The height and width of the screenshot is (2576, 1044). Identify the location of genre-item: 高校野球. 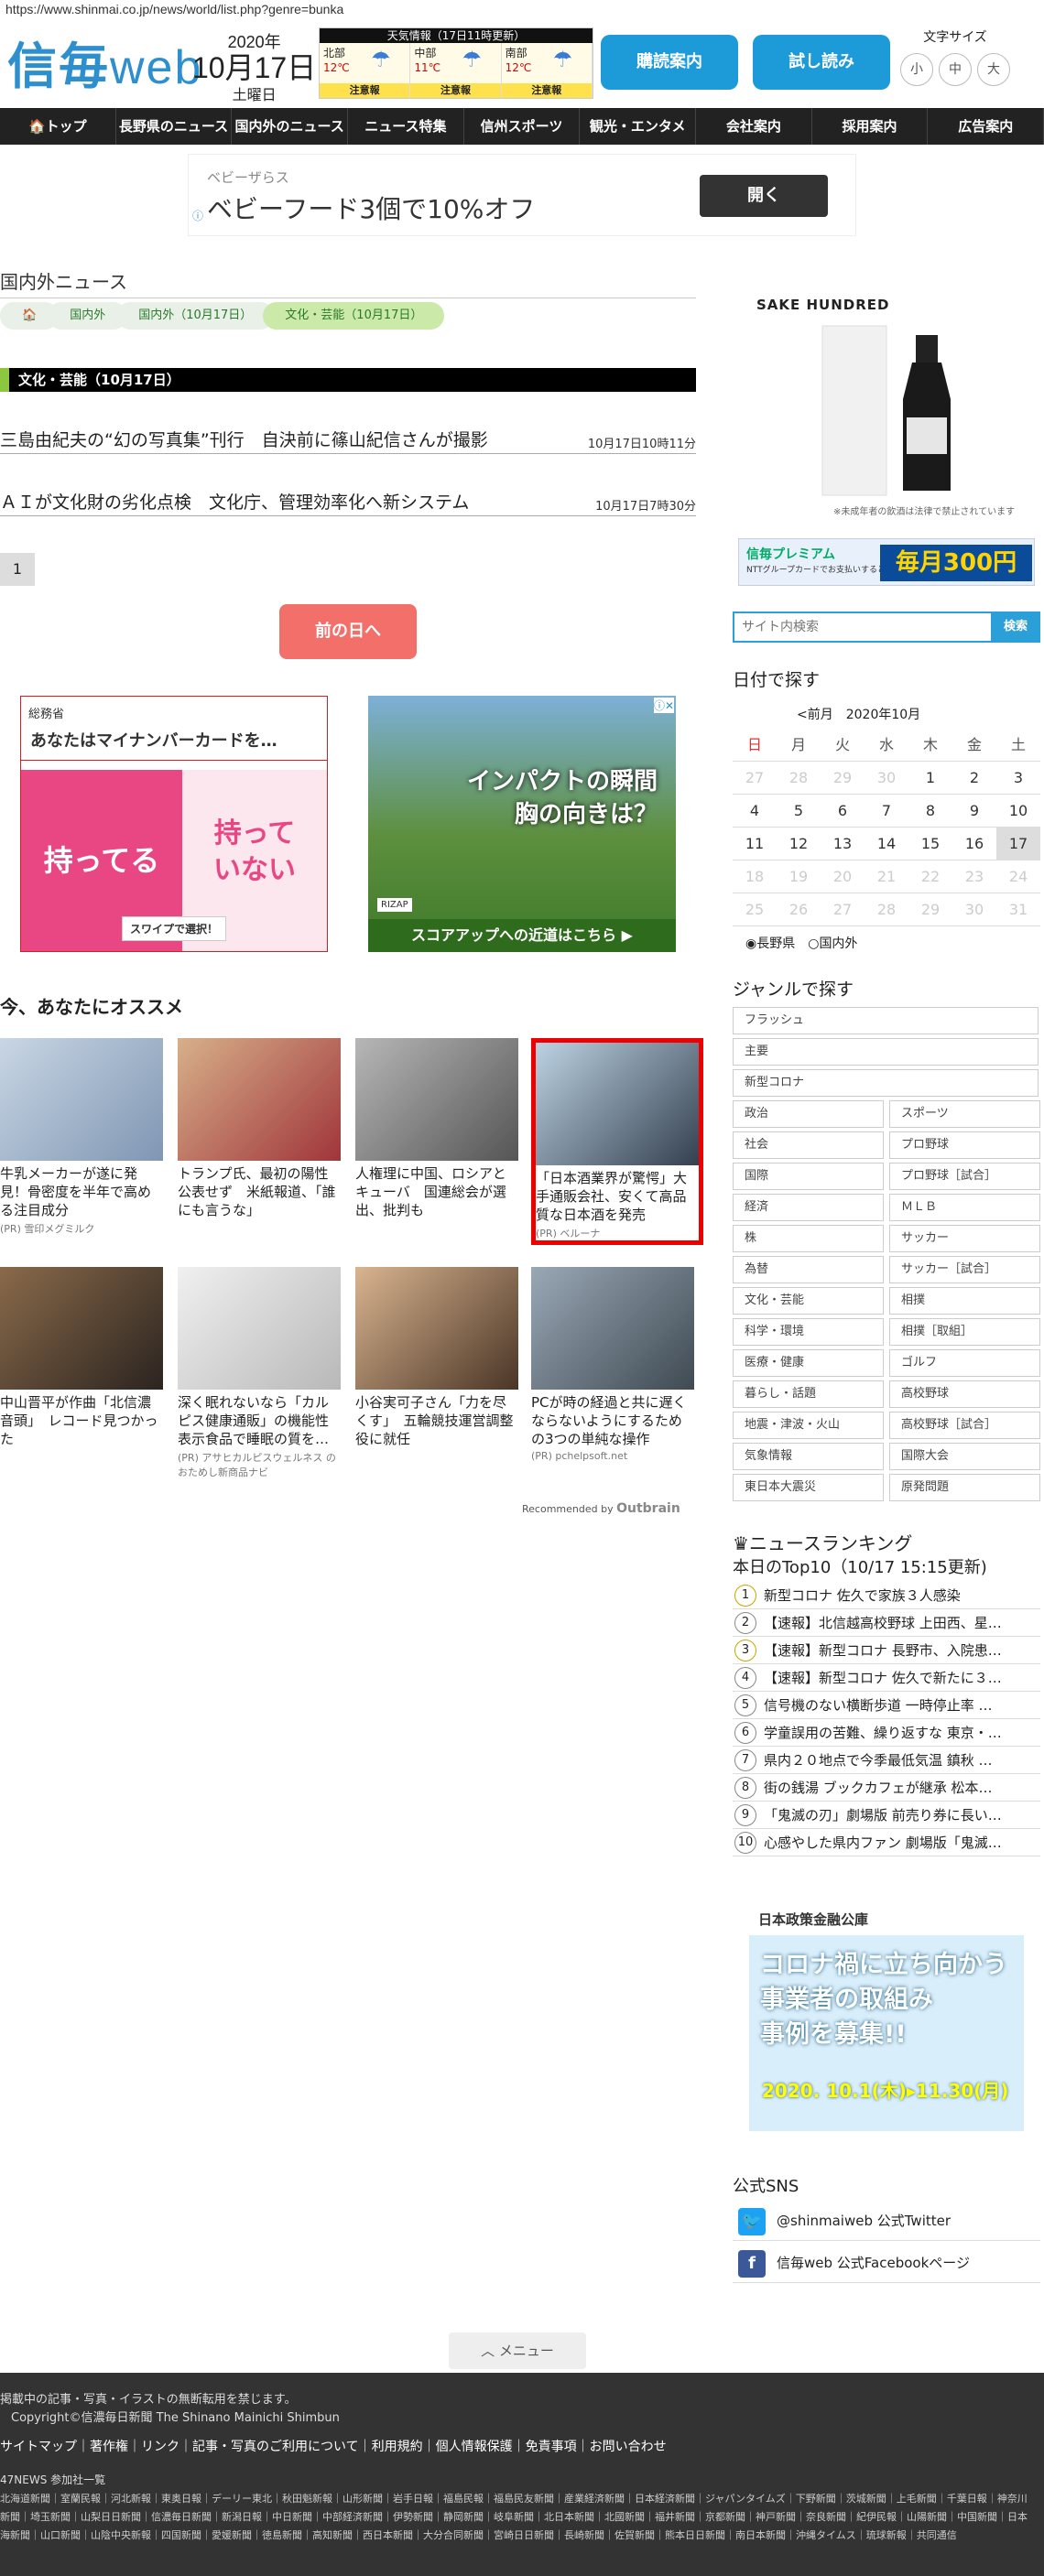
(965, 1394).